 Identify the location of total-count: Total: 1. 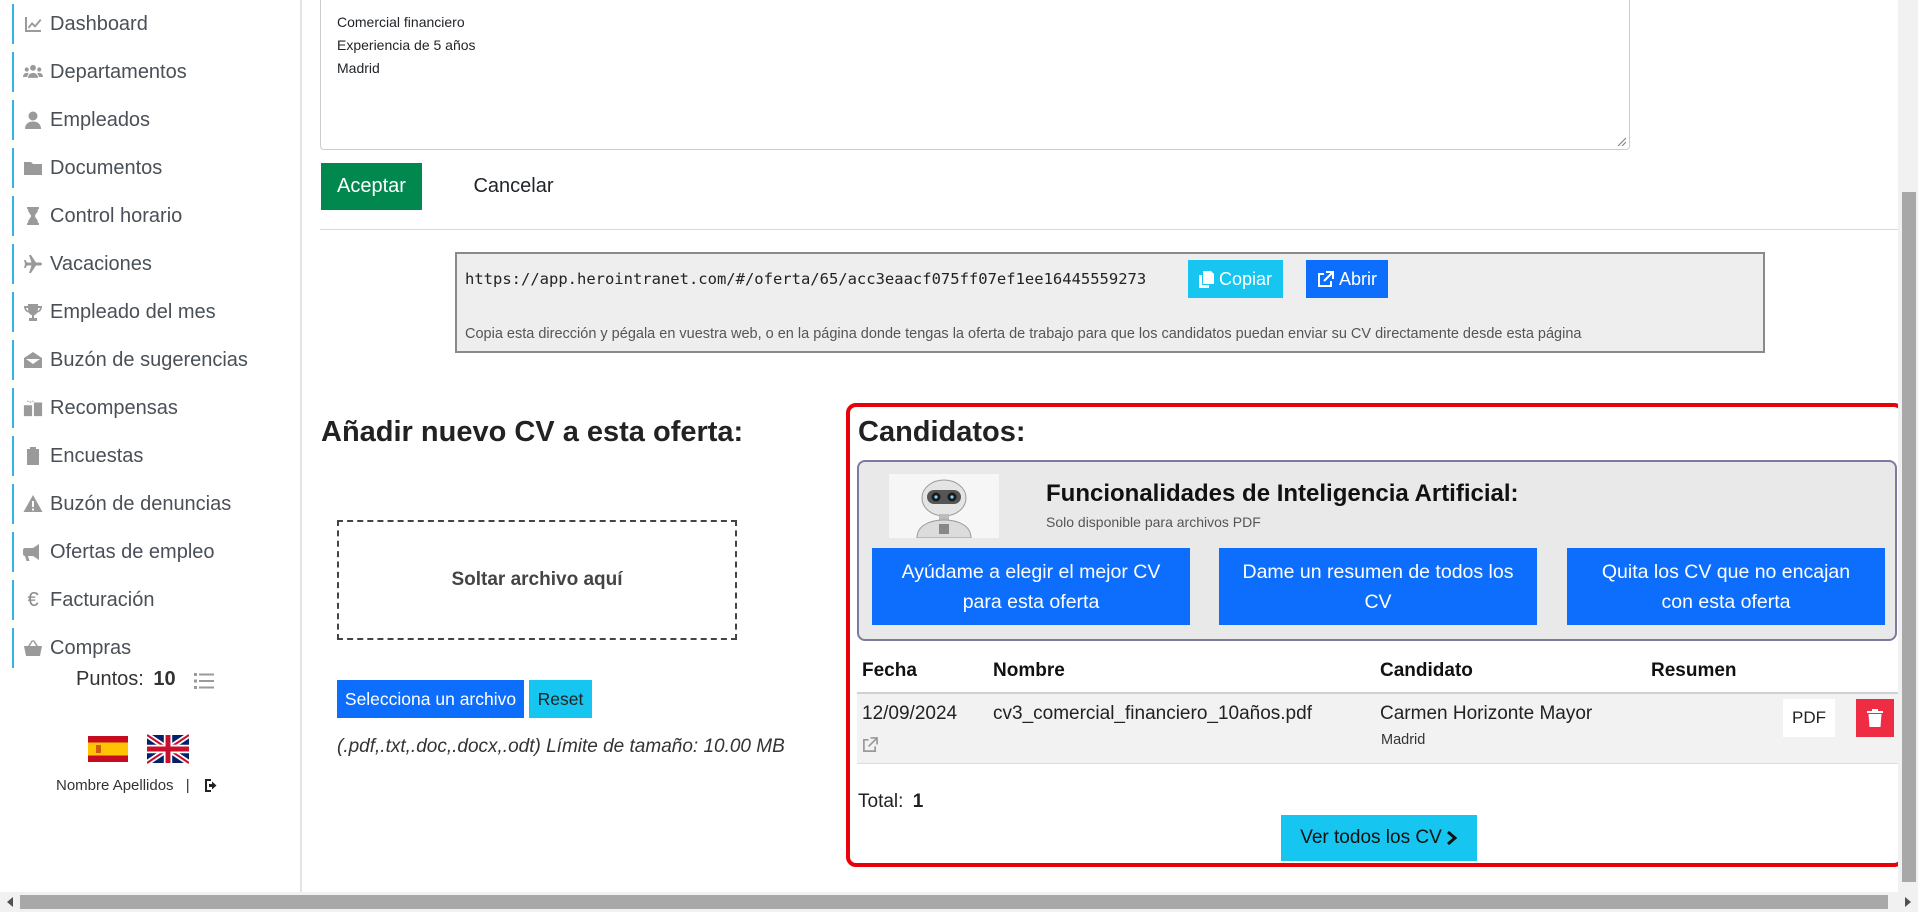
(890, 802).